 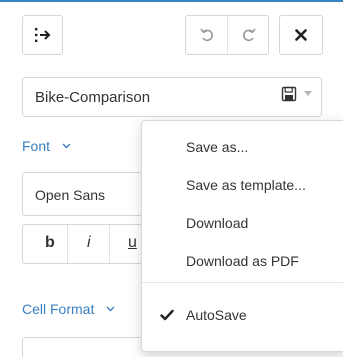 I want to click on menu-item-download-pdf: Download as PDF, so click(x=242, y=261).